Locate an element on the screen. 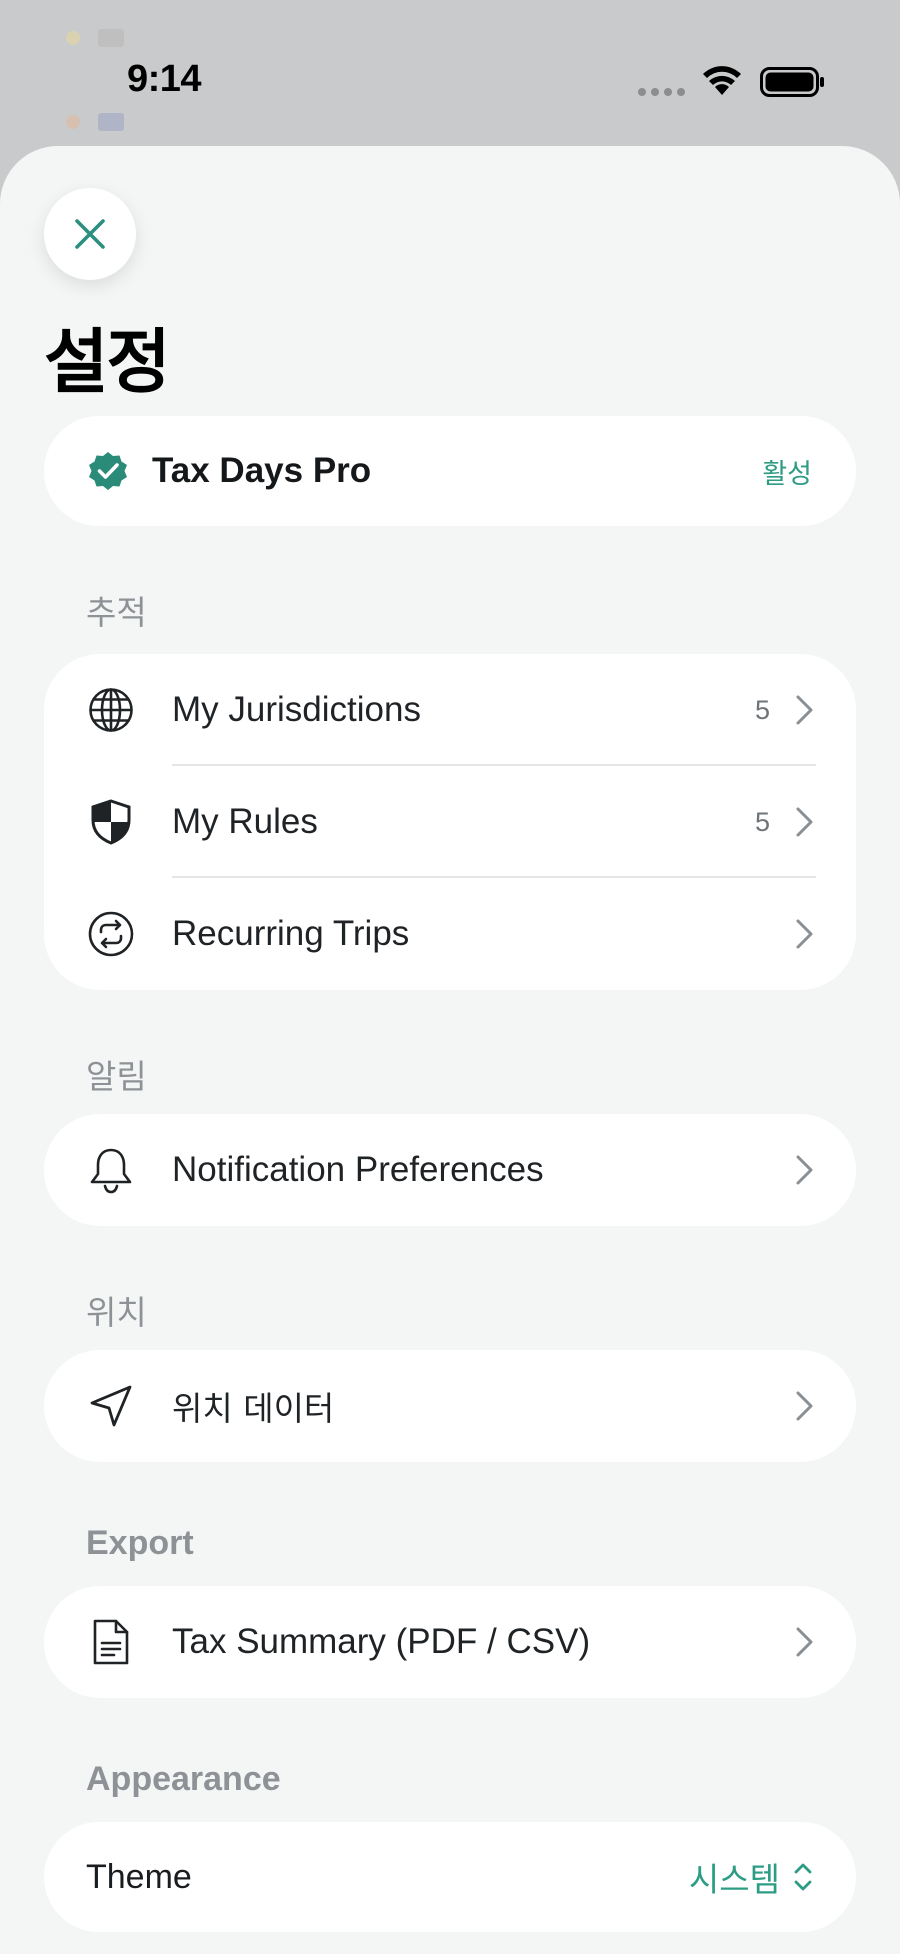 Image resolution: width=900 pixels, height=1954 pixels. alerts-card: Notification Preferences is located at coordinates (450, 1170).